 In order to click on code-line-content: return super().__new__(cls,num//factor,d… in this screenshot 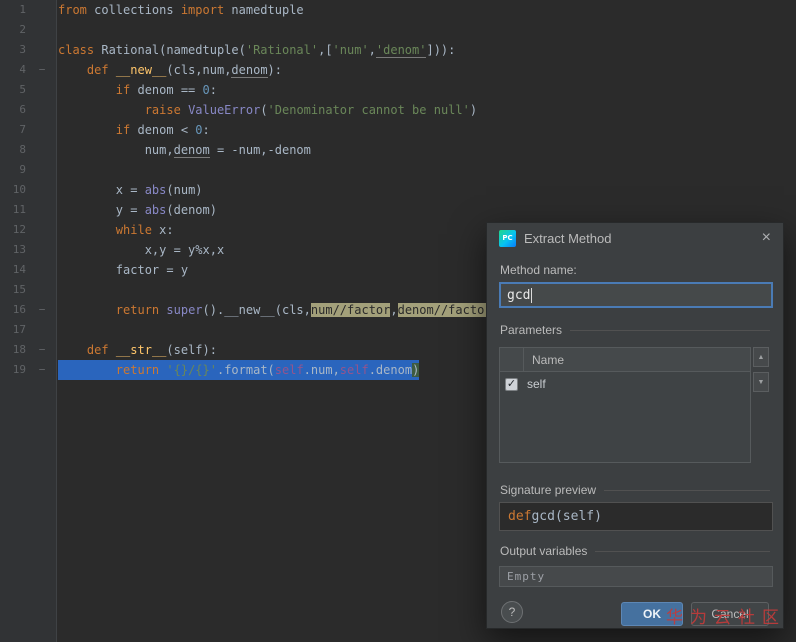, I will do `click(278, 310)`.